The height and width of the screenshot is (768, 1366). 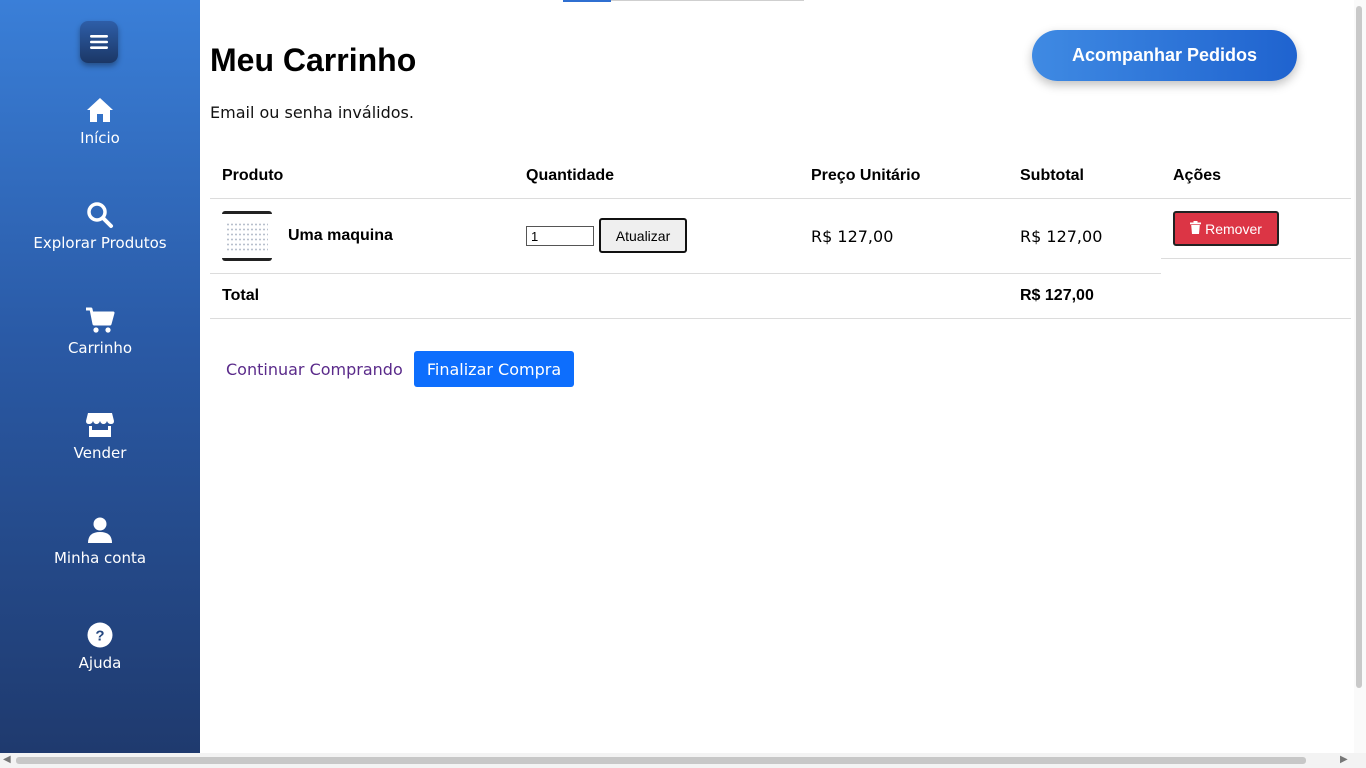 I want to click on table-header-divider, so click(x=780, y=198).